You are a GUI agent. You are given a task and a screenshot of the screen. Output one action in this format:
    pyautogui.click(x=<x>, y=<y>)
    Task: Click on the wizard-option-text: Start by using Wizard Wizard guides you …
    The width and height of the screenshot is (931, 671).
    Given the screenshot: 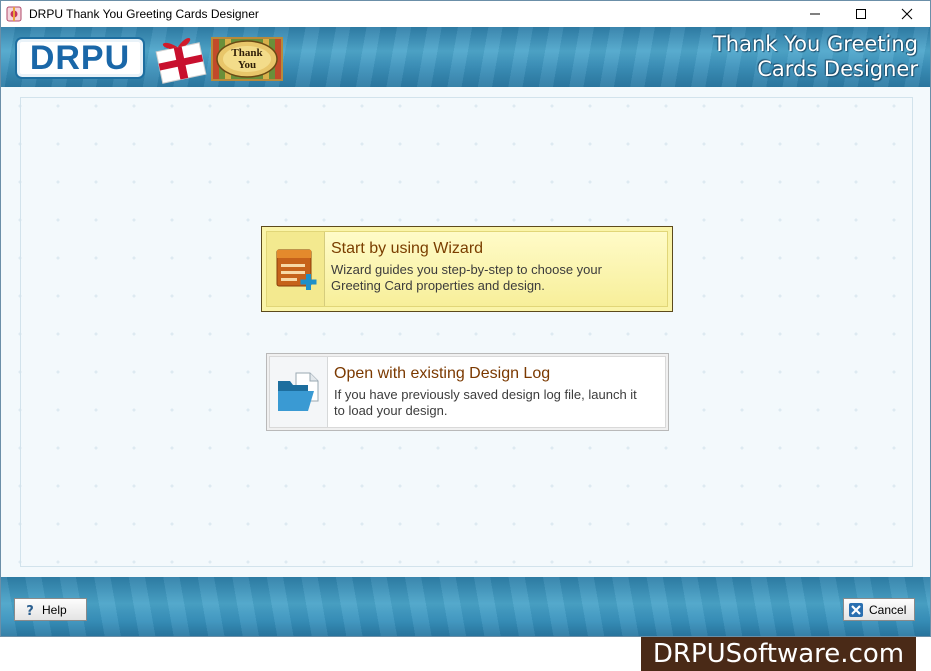 What is the action you would take?
    pyautogui.click(x=486, y=269)
    